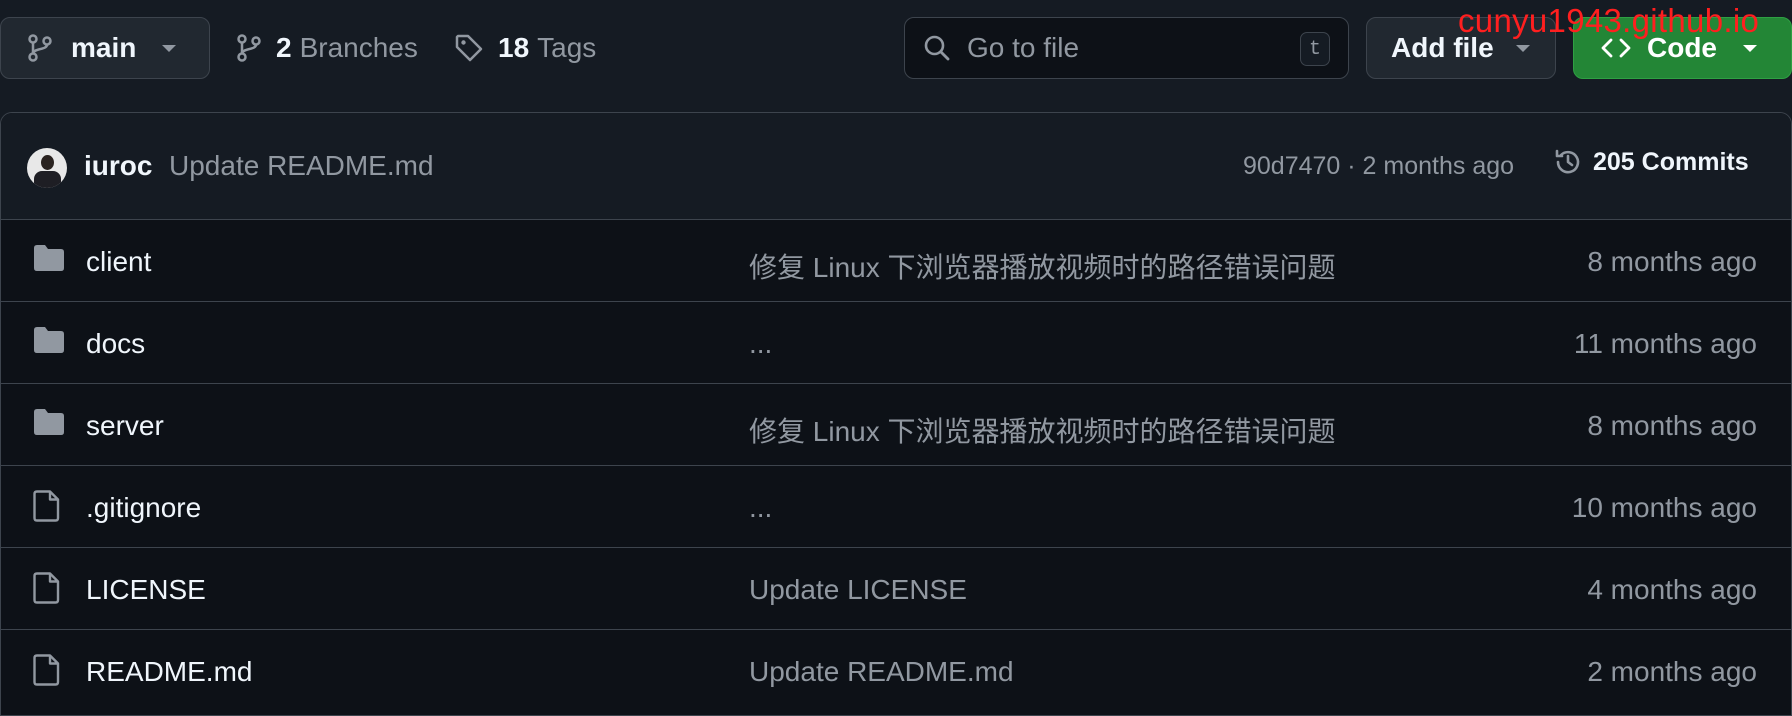 The width and height of the screenshot is (1792, 716). Describe the element at coordinates (469, 48) in the screenshot. I see `tag-icon` at that location.